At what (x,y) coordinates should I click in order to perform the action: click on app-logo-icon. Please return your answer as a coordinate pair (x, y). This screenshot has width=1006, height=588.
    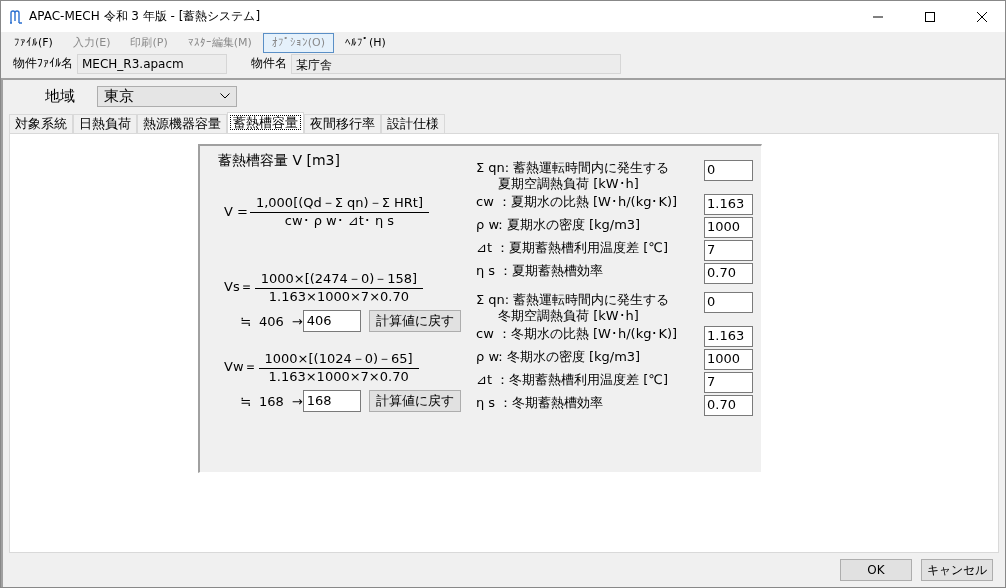
    Looking at the image, I should click on (16, 16).